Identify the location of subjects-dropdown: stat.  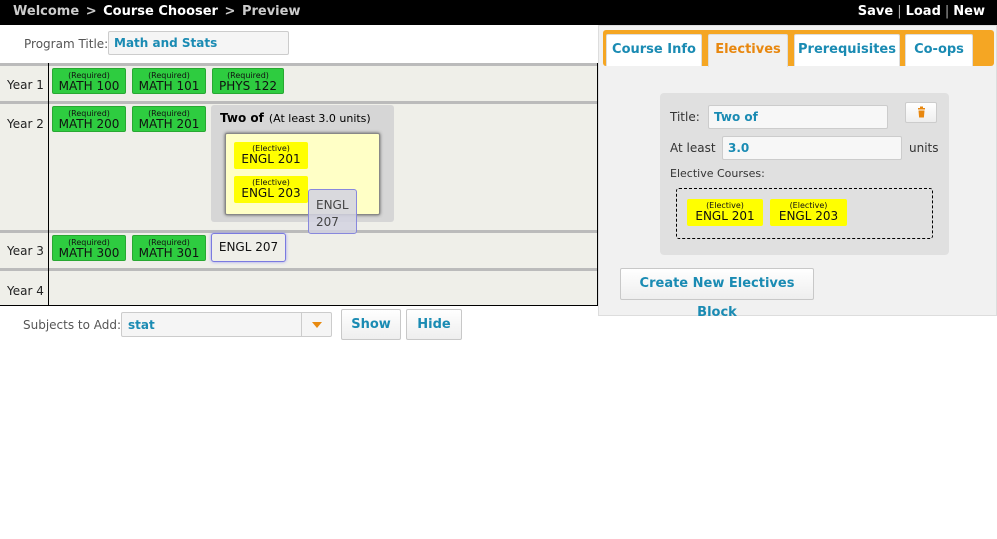
(226, 324).